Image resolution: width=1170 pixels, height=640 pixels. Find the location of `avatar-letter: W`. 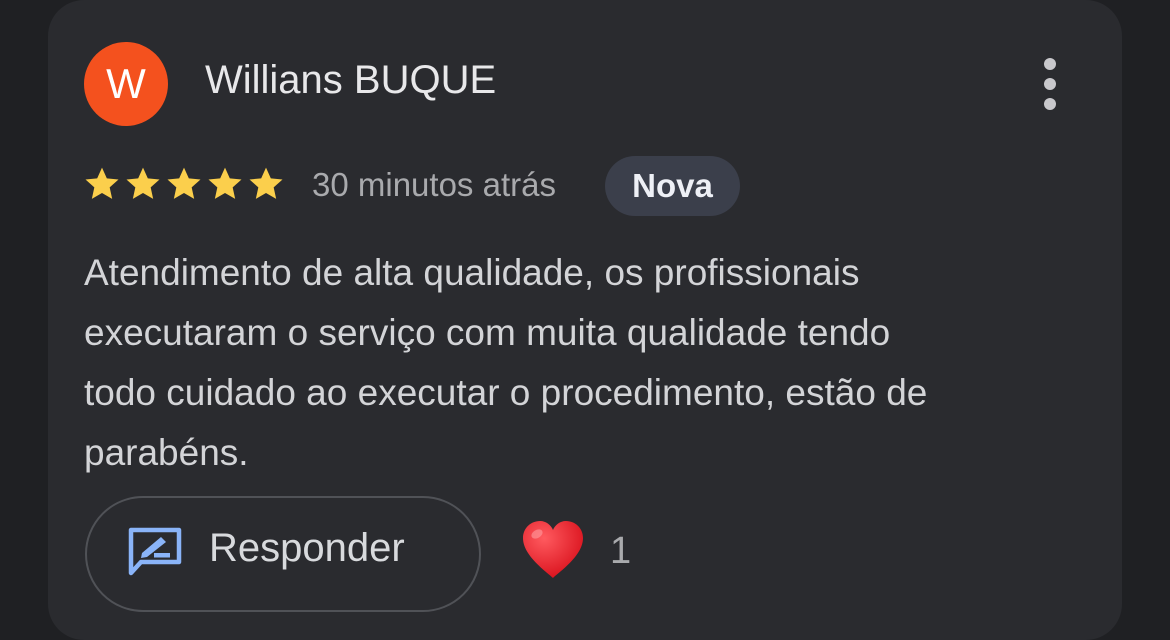

avatar-letter: W is located at coordinates (126, 83).